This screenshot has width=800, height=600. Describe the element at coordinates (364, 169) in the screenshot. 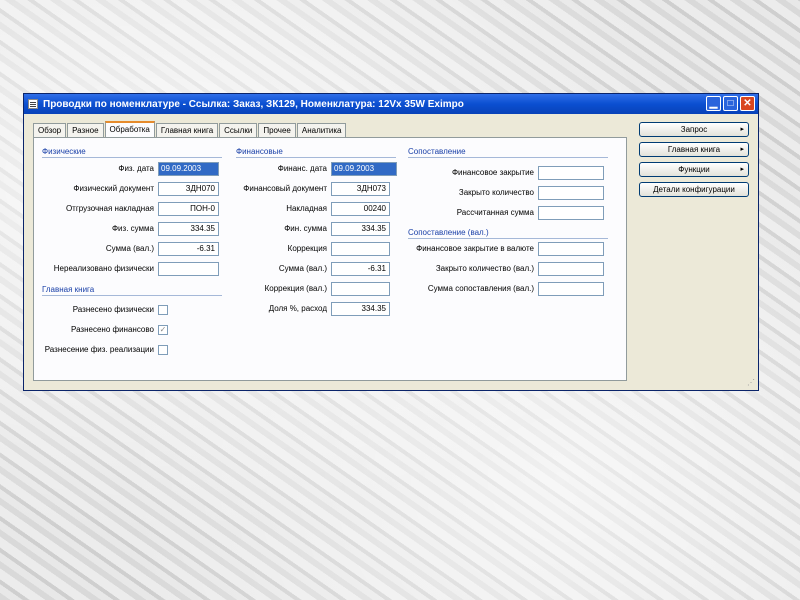

I see `fin-date-field: 09.09.2003` at that location.